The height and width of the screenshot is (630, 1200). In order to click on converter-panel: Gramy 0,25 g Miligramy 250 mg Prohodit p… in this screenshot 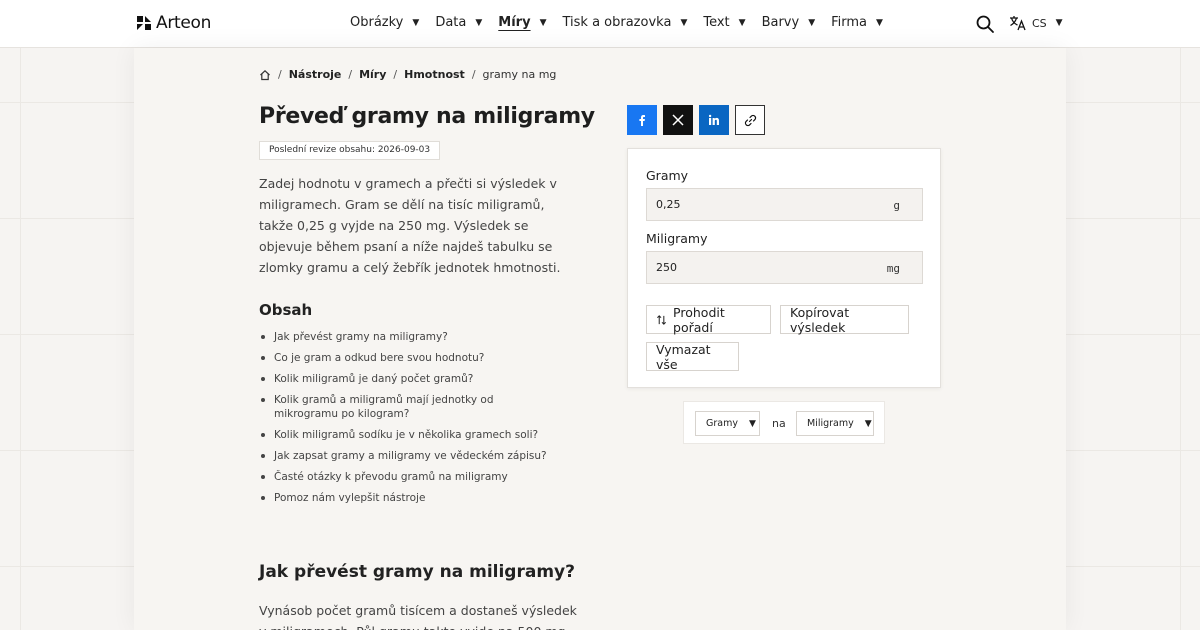, I will do `click(784, 268)`.